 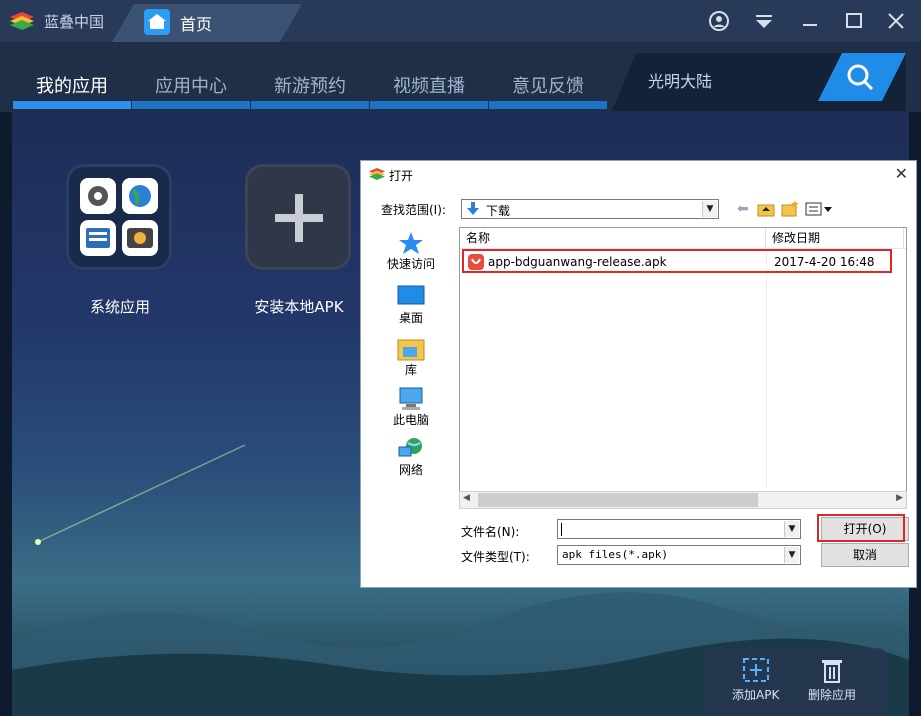 What do you see at coordinates (677, 261) in the screenshot?
I see `highlight-file-row` at bounding box center [677, 261].